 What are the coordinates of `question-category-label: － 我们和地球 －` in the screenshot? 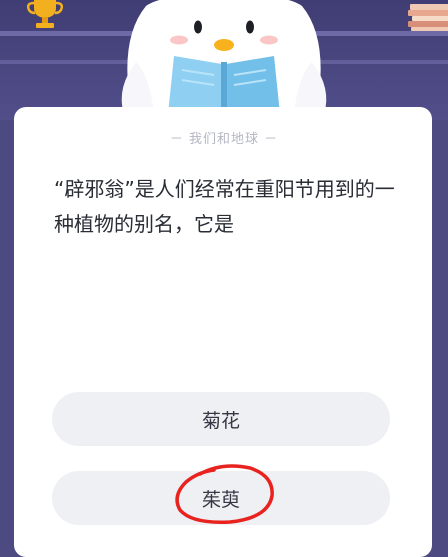 It's located at (224, 139).